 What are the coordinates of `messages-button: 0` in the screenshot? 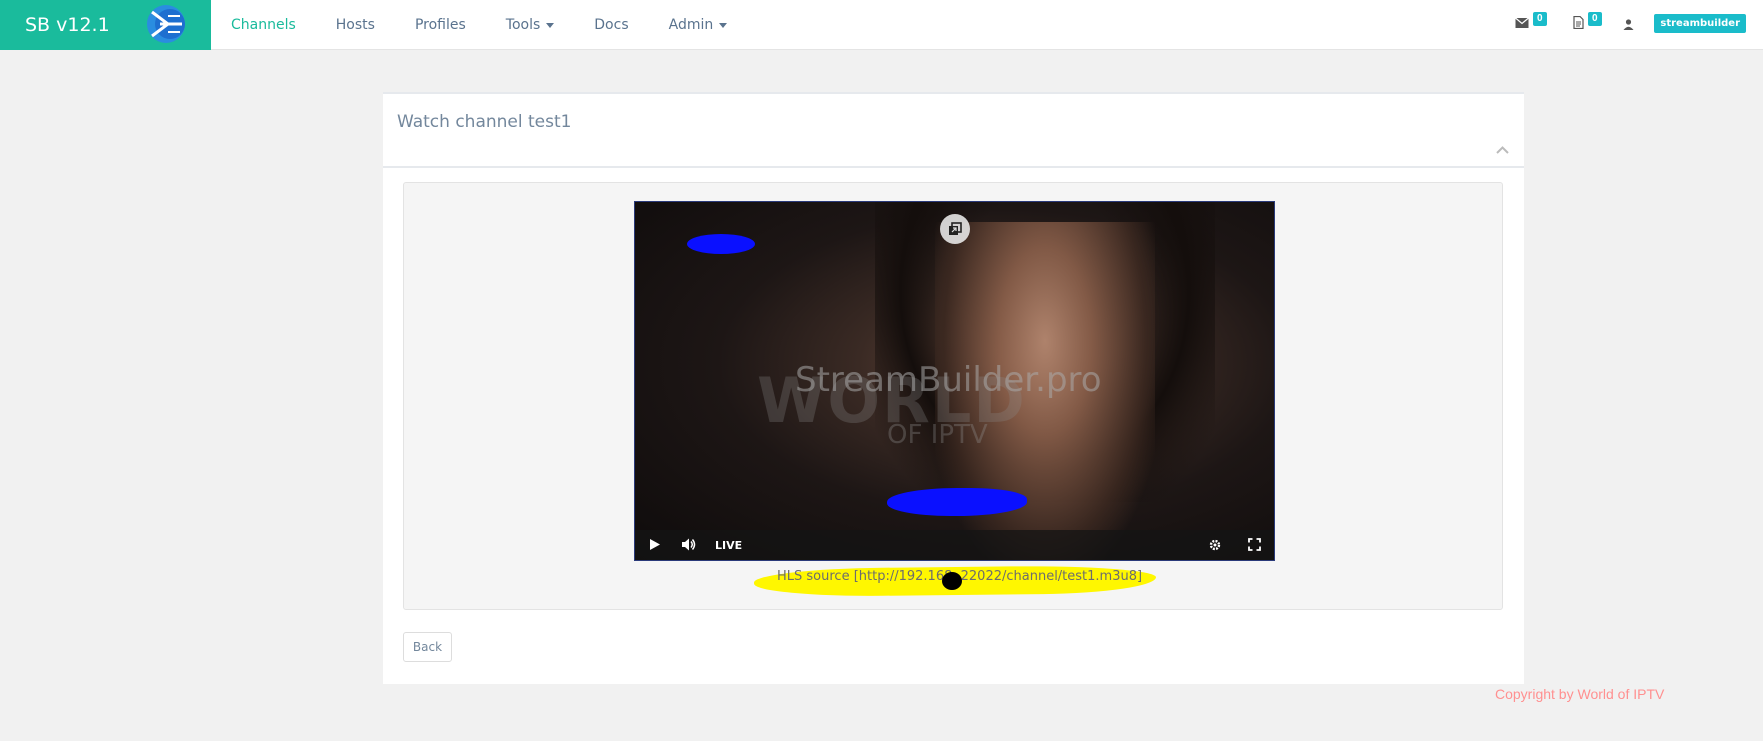 It's located at (1531, 23).